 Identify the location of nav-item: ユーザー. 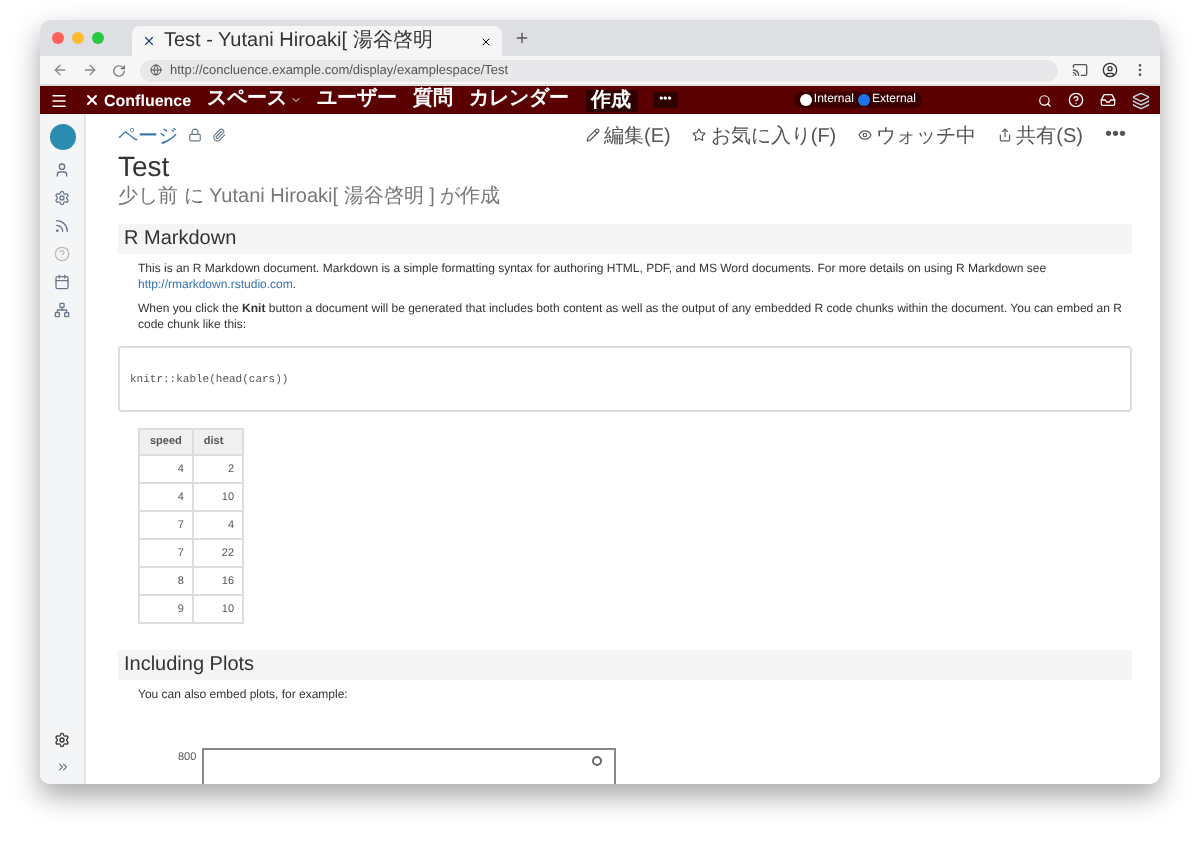
(357, 100).